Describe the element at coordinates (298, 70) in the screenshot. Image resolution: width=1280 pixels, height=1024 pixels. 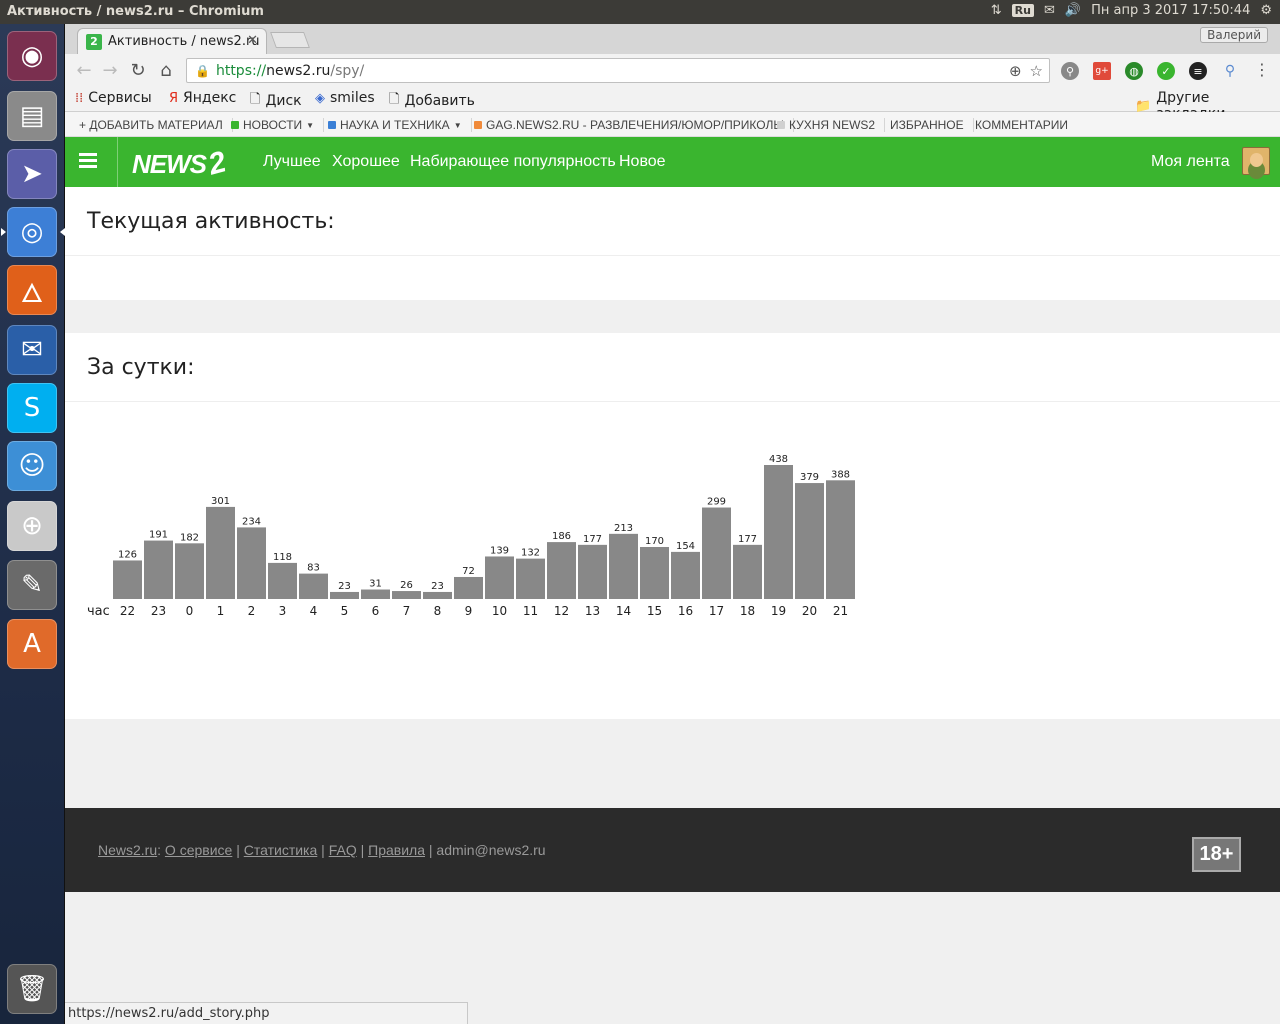
I see `url-host: news2.ru` at that location.